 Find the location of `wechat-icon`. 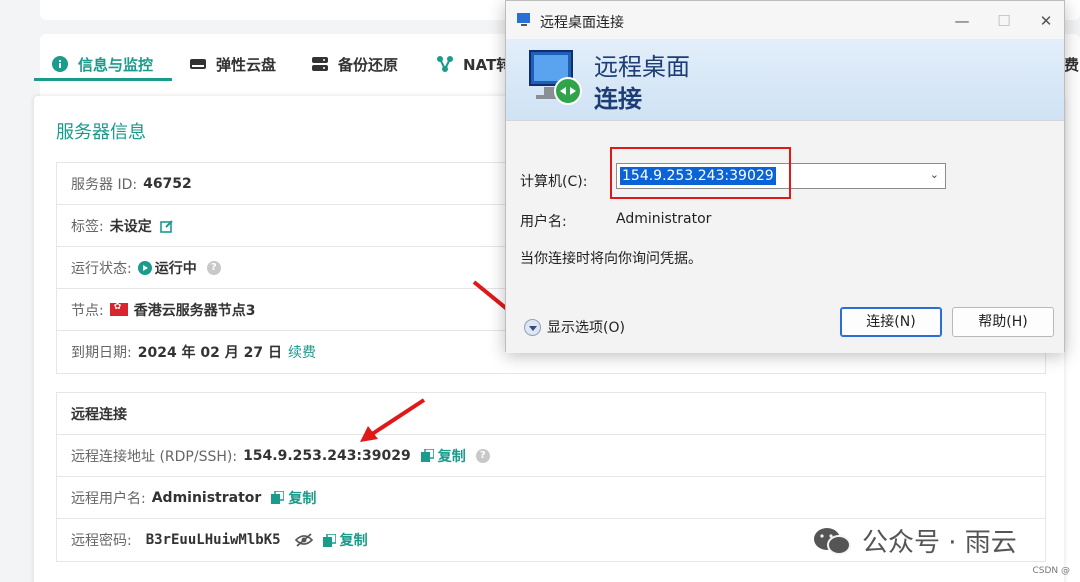

wechat-icon is located at coordinates (832, 541).